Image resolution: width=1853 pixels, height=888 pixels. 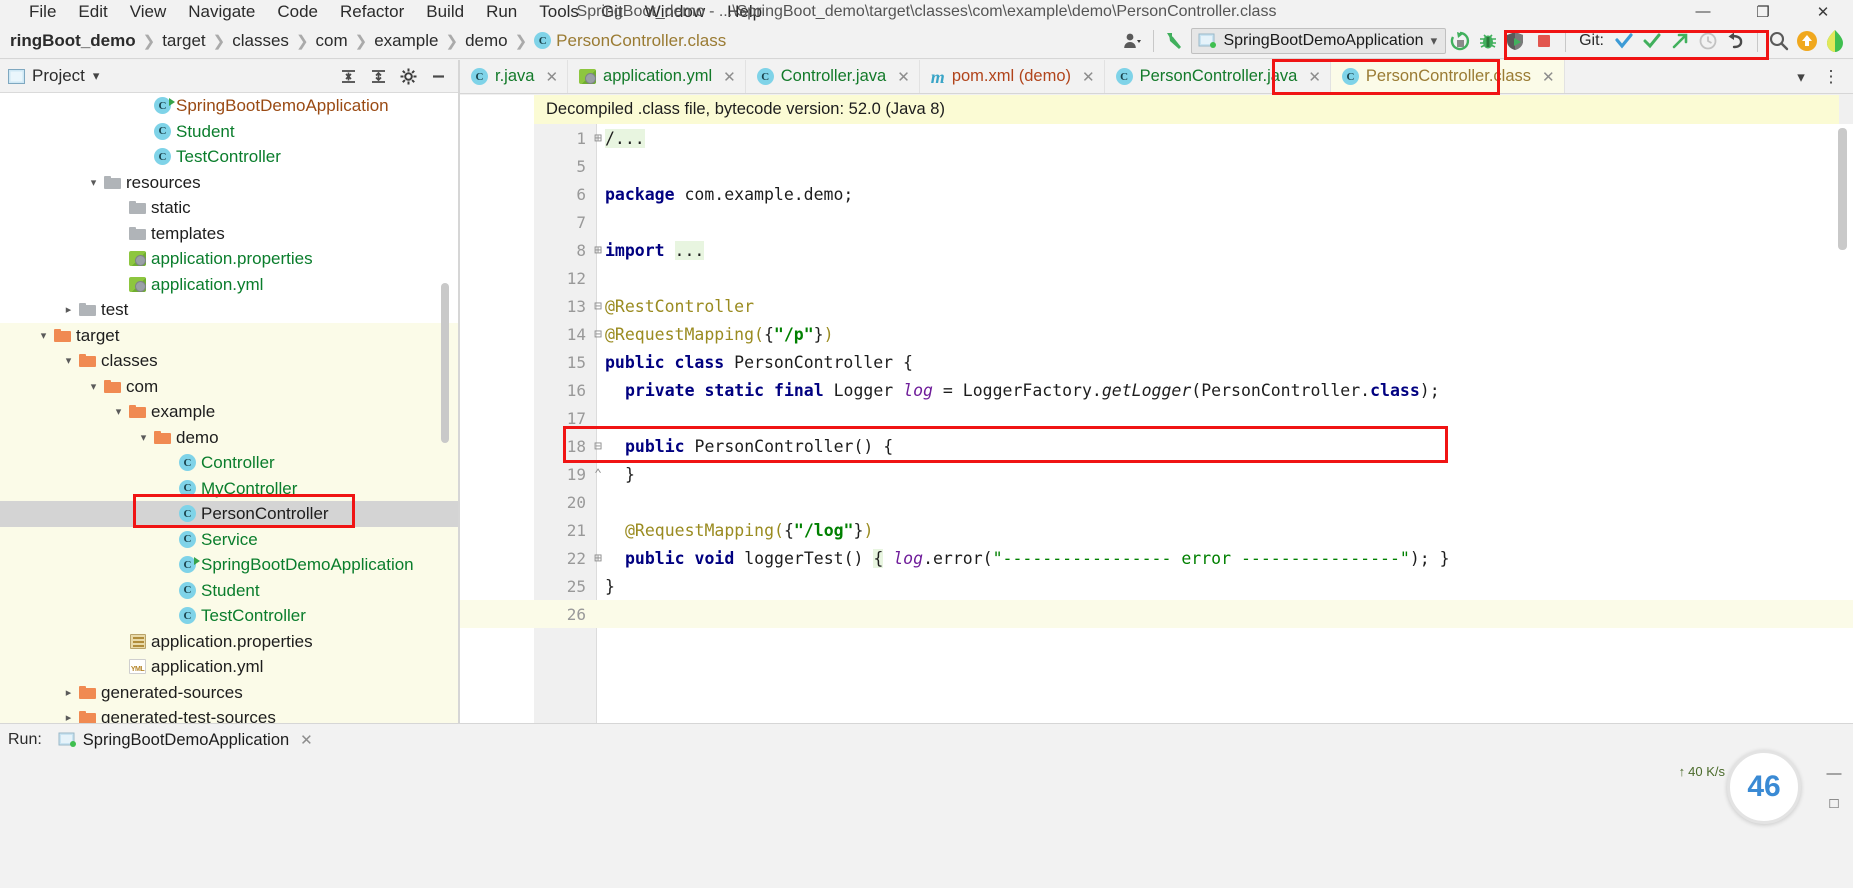 I want to click on tree-node-demo: ▾ demo, so click(x=229, y=437).